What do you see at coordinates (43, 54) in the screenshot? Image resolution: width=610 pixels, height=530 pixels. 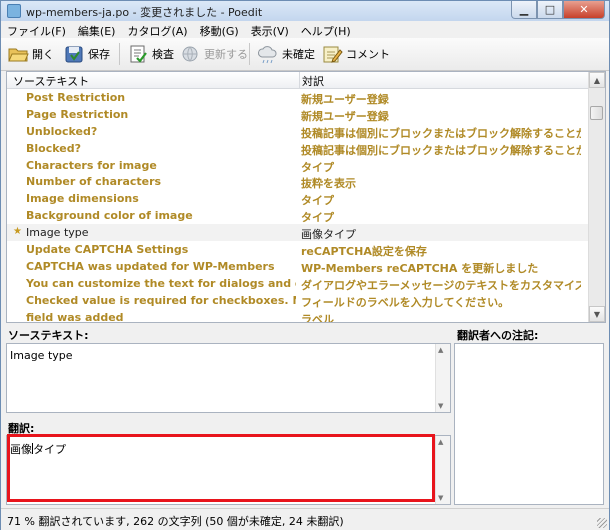 I see `open-label: 開く` at bounding box center [43, 54].